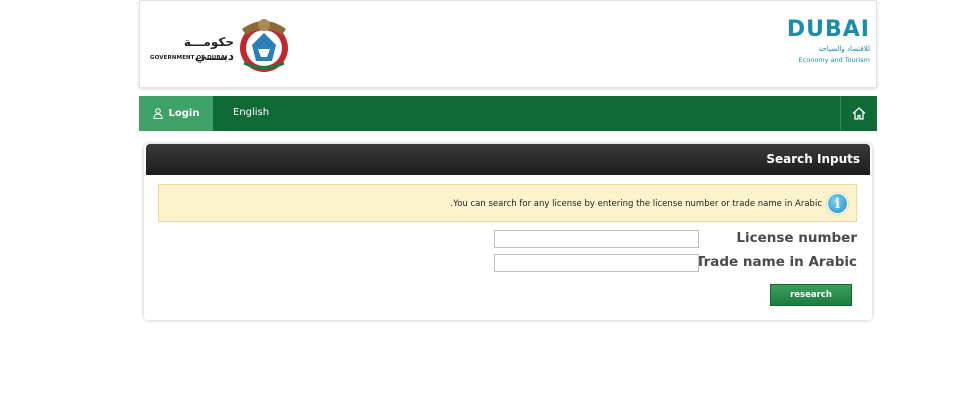 The height and width of the screenshot is (406, 956). I want to click on login-label: Login, so click(184, 113).